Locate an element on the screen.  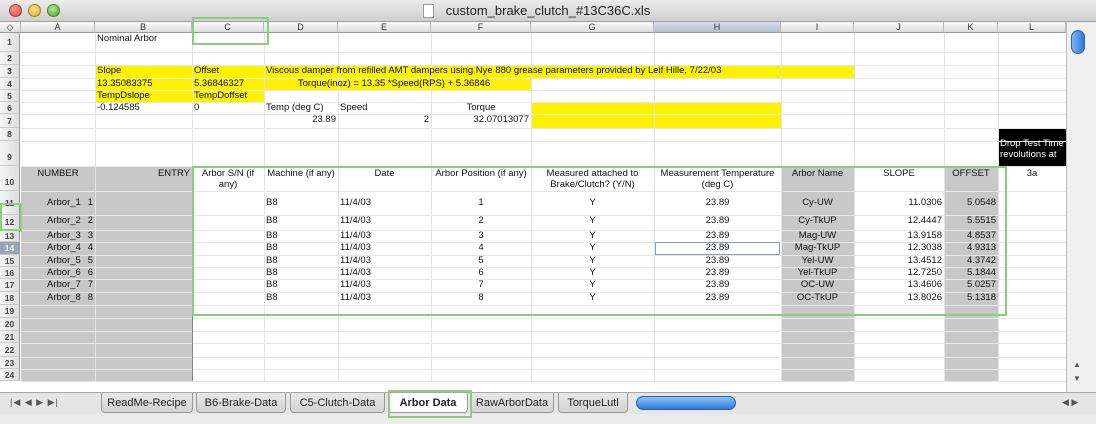
row-header-21: 21 is located at coordinates (10, 337).